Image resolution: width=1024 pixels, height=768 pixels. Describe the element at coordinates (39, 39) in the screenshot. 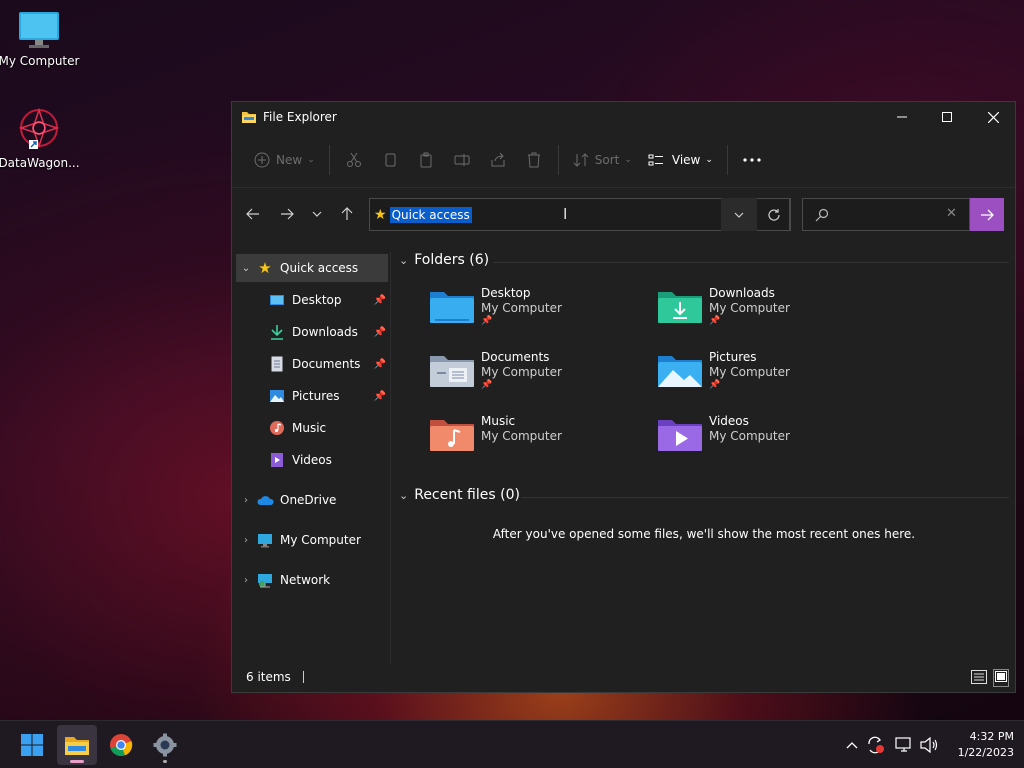

I see `desktop-icon-my-computer: My Computer` at that location.